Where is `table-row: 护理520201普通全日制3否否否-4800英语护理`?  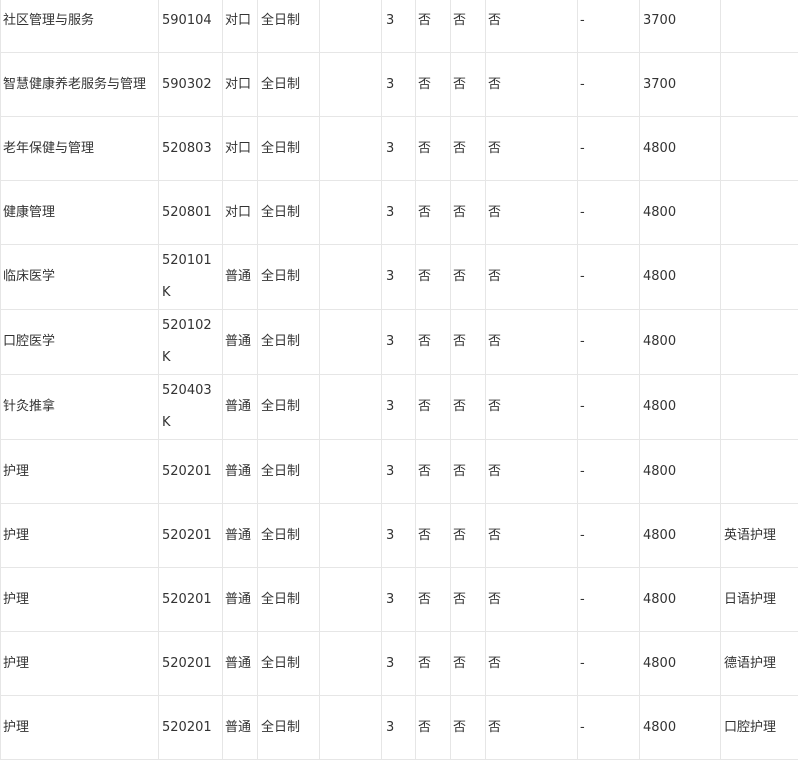
table-row: 护理520201普通全日制3否否否-4800英语护理 is located at coordinates (399, 536).